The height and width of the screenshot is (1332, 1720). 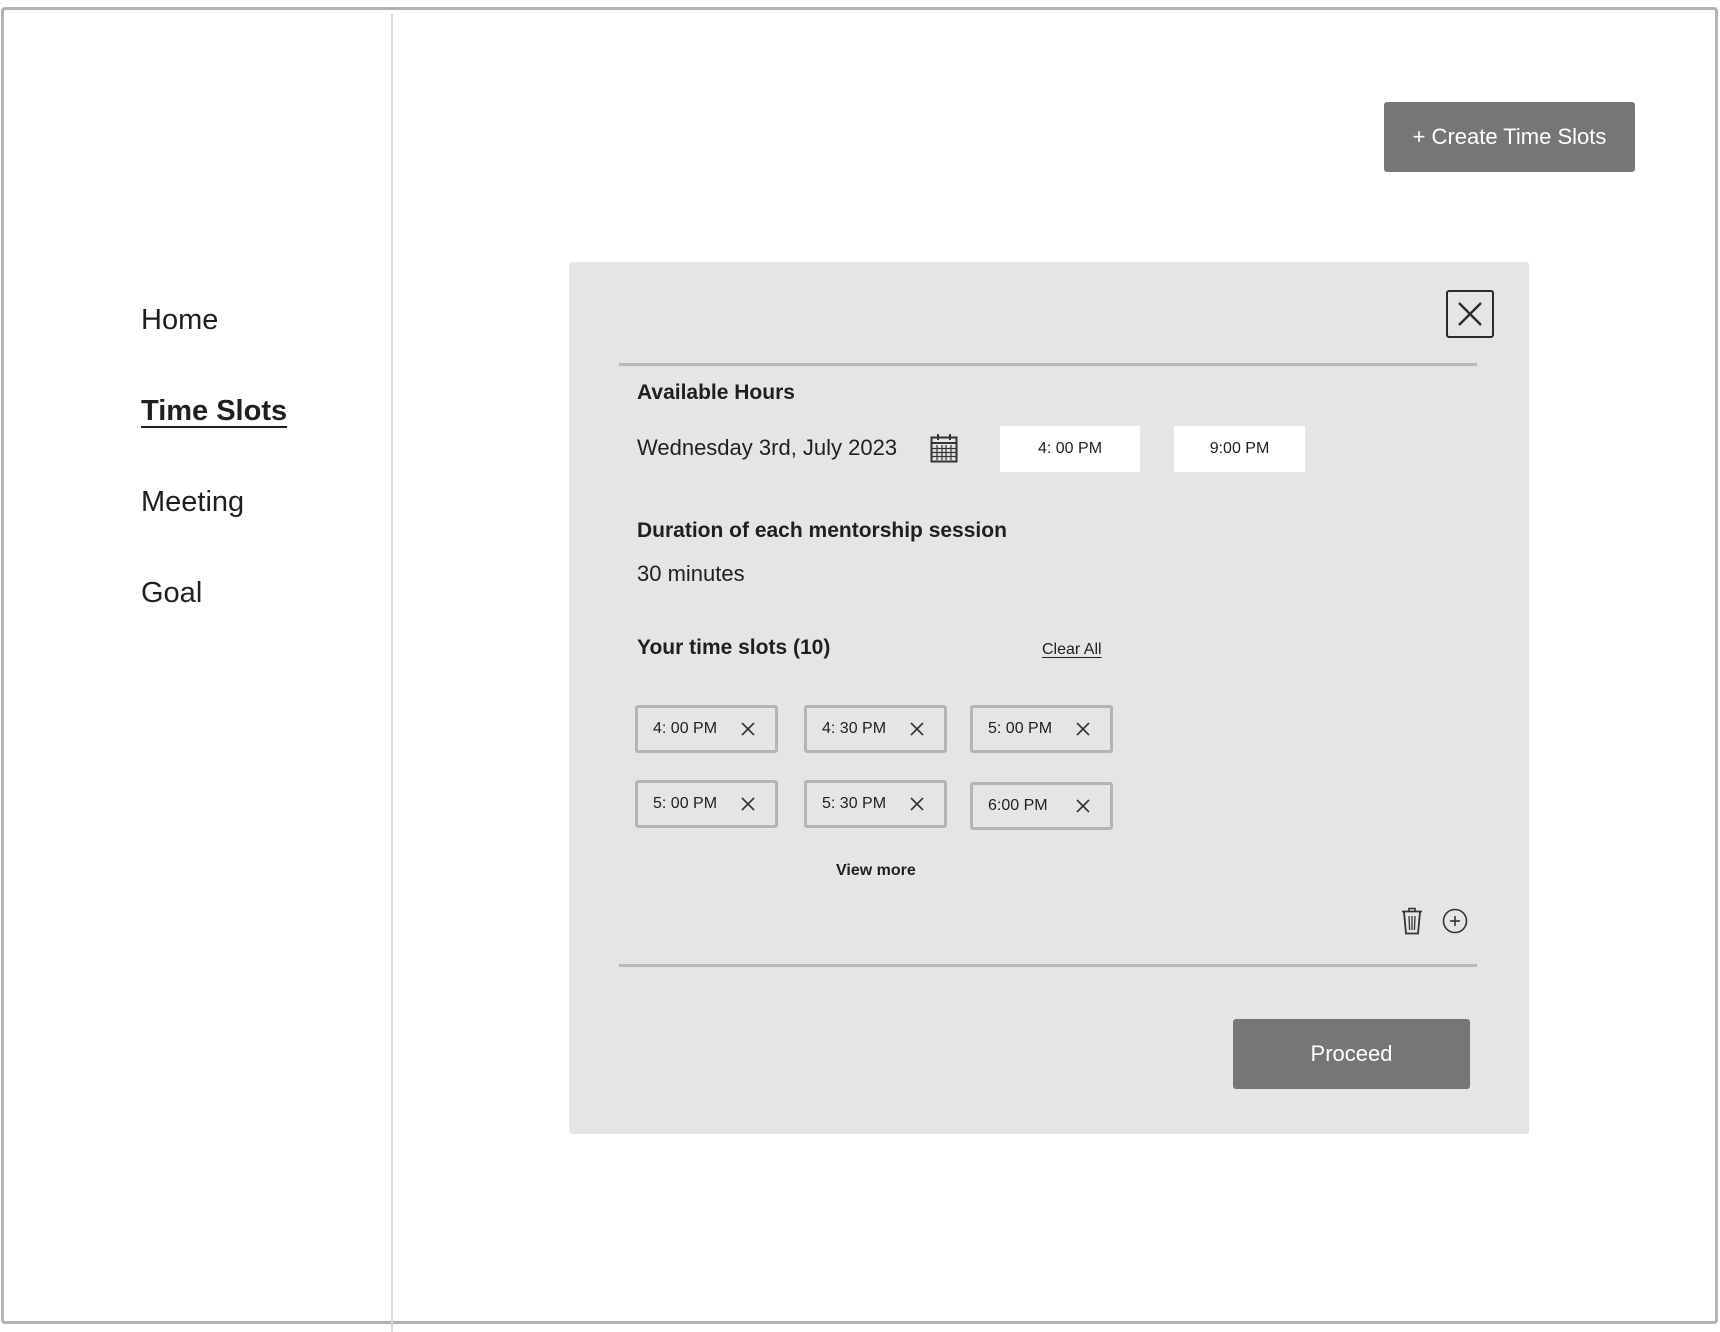 What do you see at coordinates (1048, 965) in the screenshot?
I see `modal-bottom-divider` at bounding box center [1048, 965].